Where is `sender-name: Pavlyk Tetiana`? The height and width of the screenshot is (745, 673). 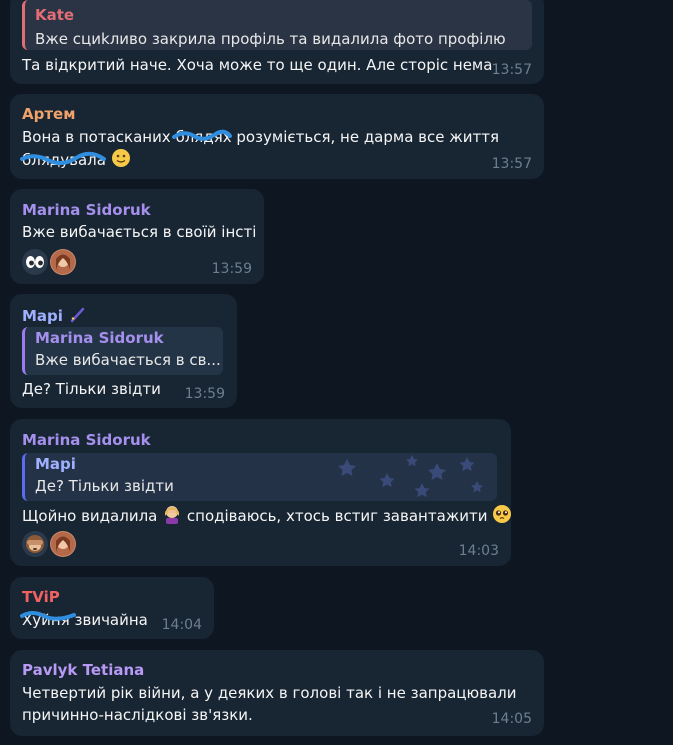
sender-name: Pavlyk Tetiana is located at coordinates (83, 670).